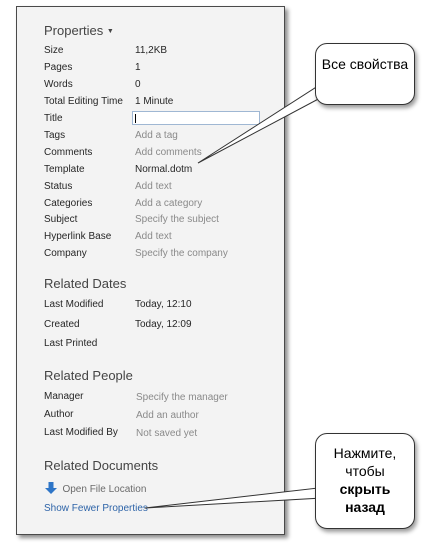 The width and height of the screenshot is (431, 547). I want to click on callout-bottom-pointer, so click(233, 498).